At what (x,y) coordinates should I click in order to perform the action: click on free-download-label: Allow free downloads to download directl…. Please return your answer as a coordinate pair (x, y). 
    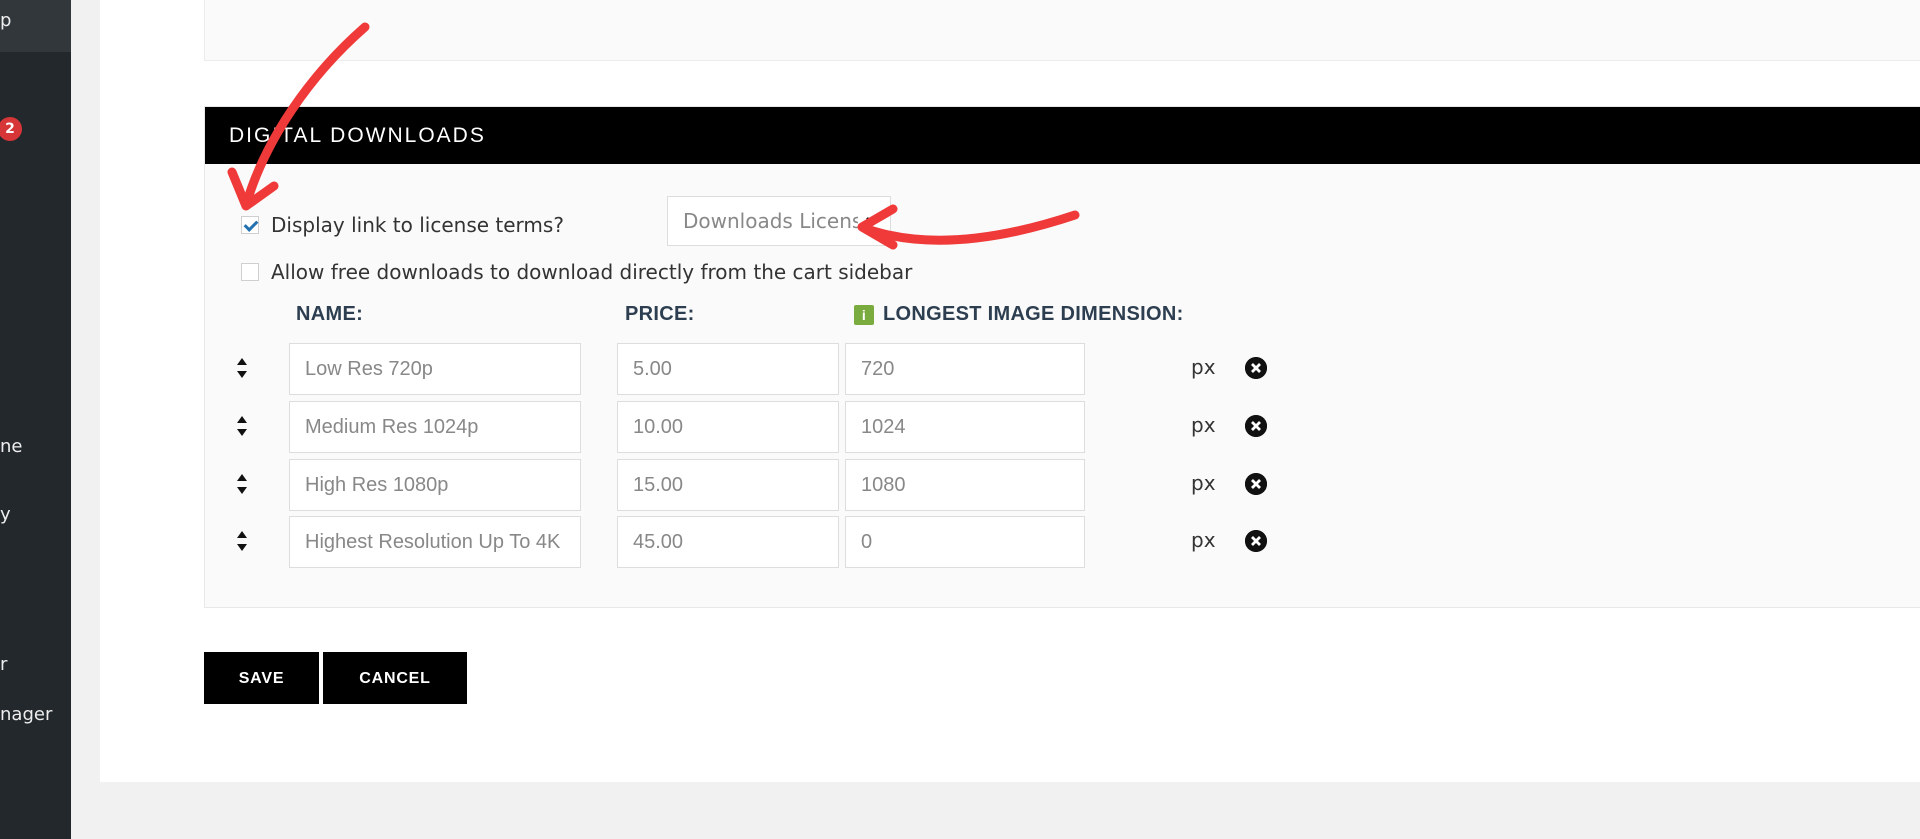
    Looking at the image, I should click on (592, 272).